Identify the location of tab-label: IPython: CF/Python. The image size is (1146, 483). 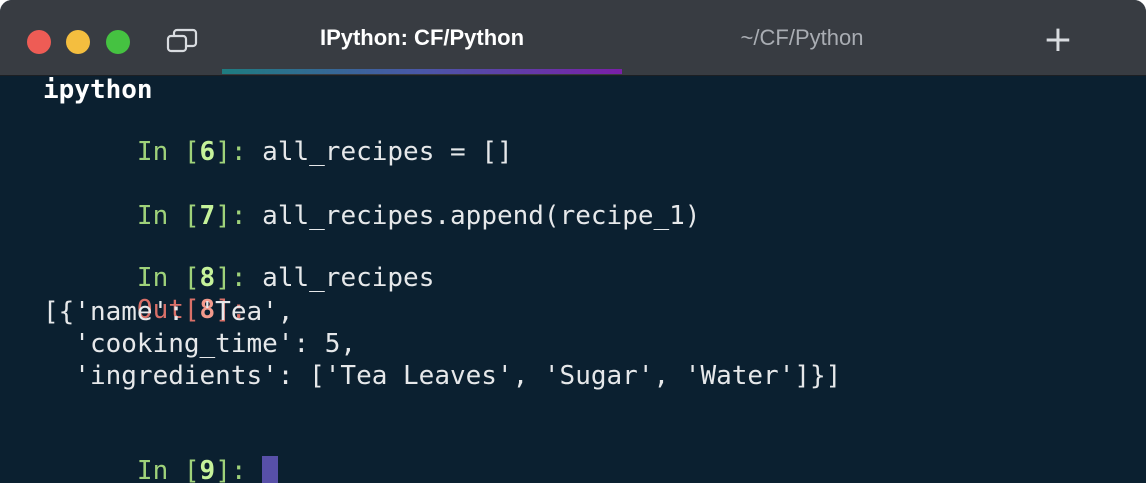
(422, 37).